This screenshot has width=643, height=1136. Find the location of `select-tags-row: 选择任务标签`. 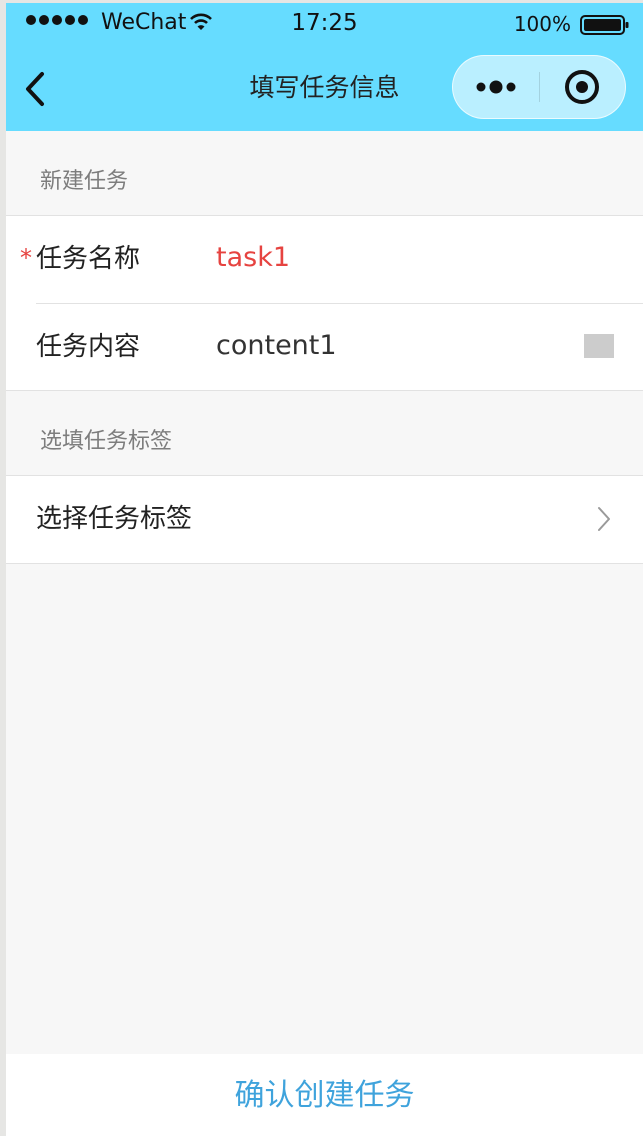

select-tags-row: 选择任务标签 is located at coordinates (324, 519).